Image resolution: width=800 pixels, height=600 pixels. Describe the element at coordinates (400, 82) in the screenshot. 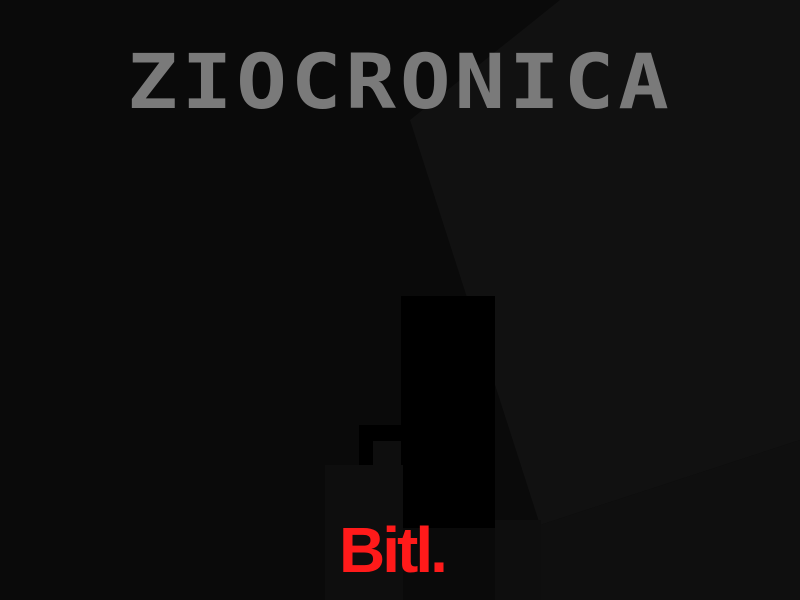

I see `game-title: ZIOCRONICA` at that location.